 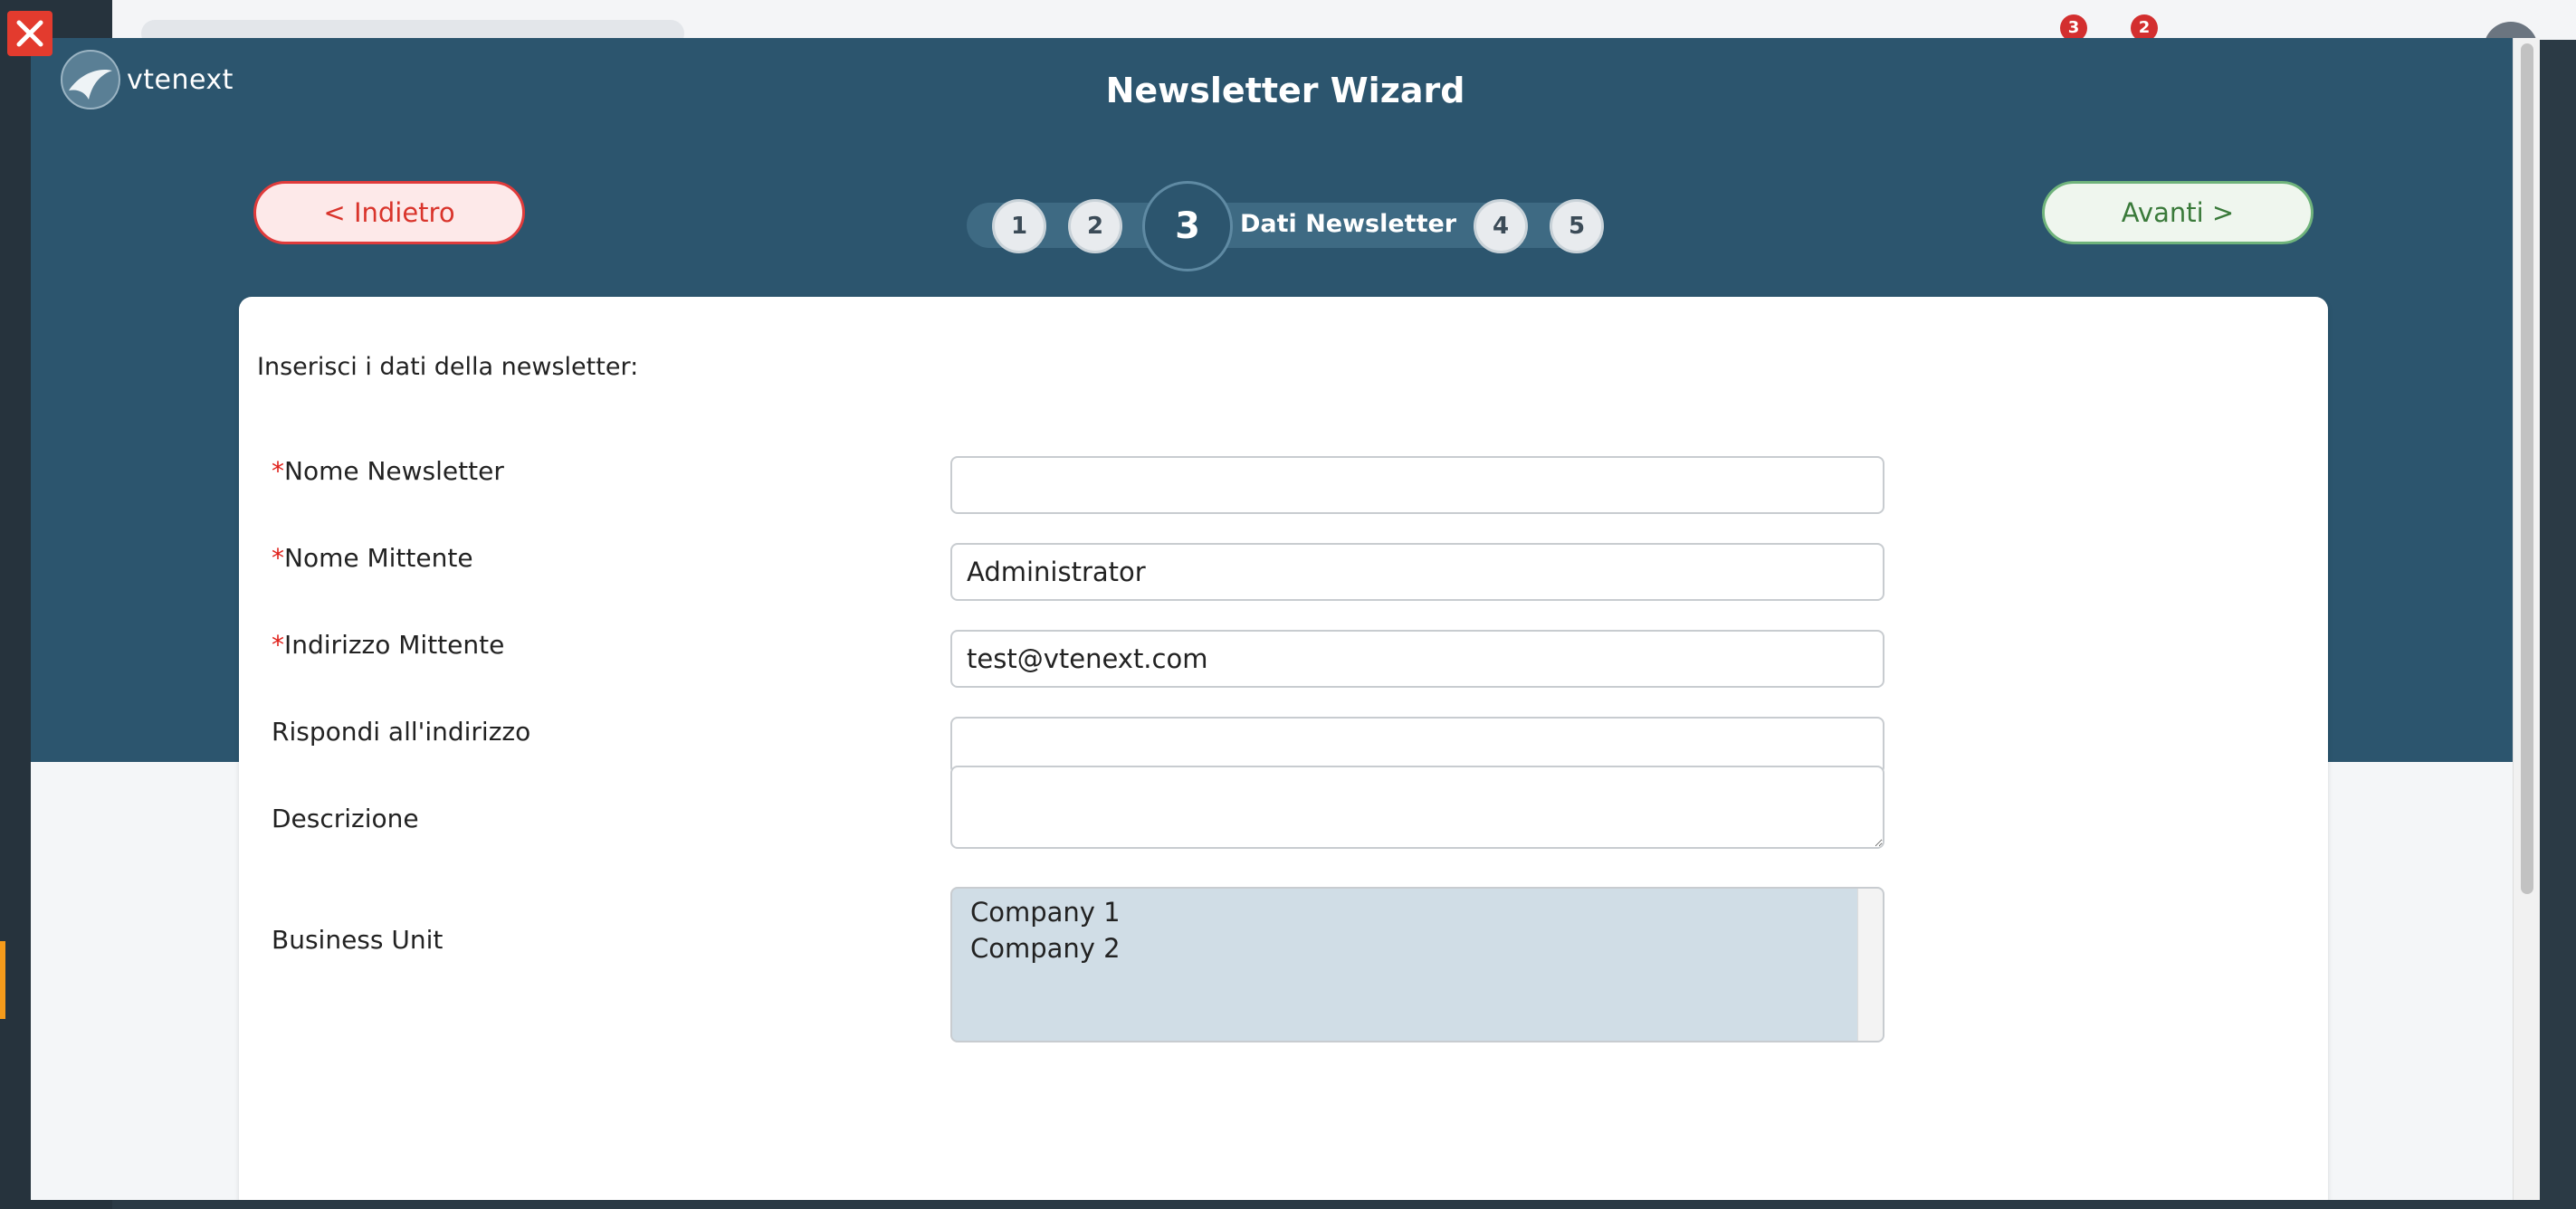 I want to click on step-4: 4, so click(x=1501, y=226).